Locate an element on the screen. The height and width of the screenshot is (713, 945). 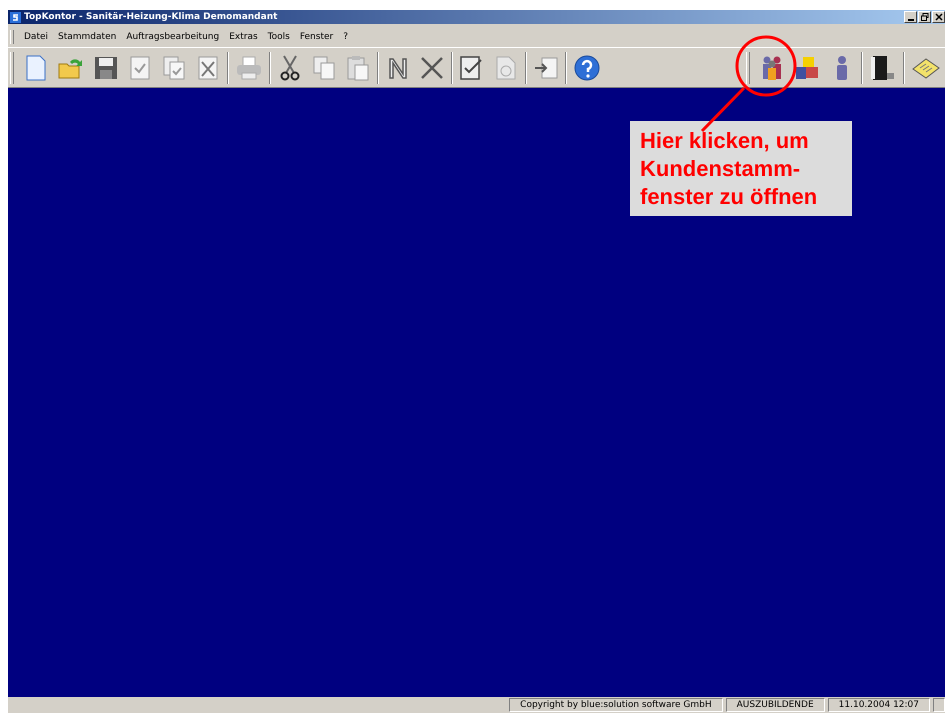
menu-item: ? is located at coordinates (345, 37).